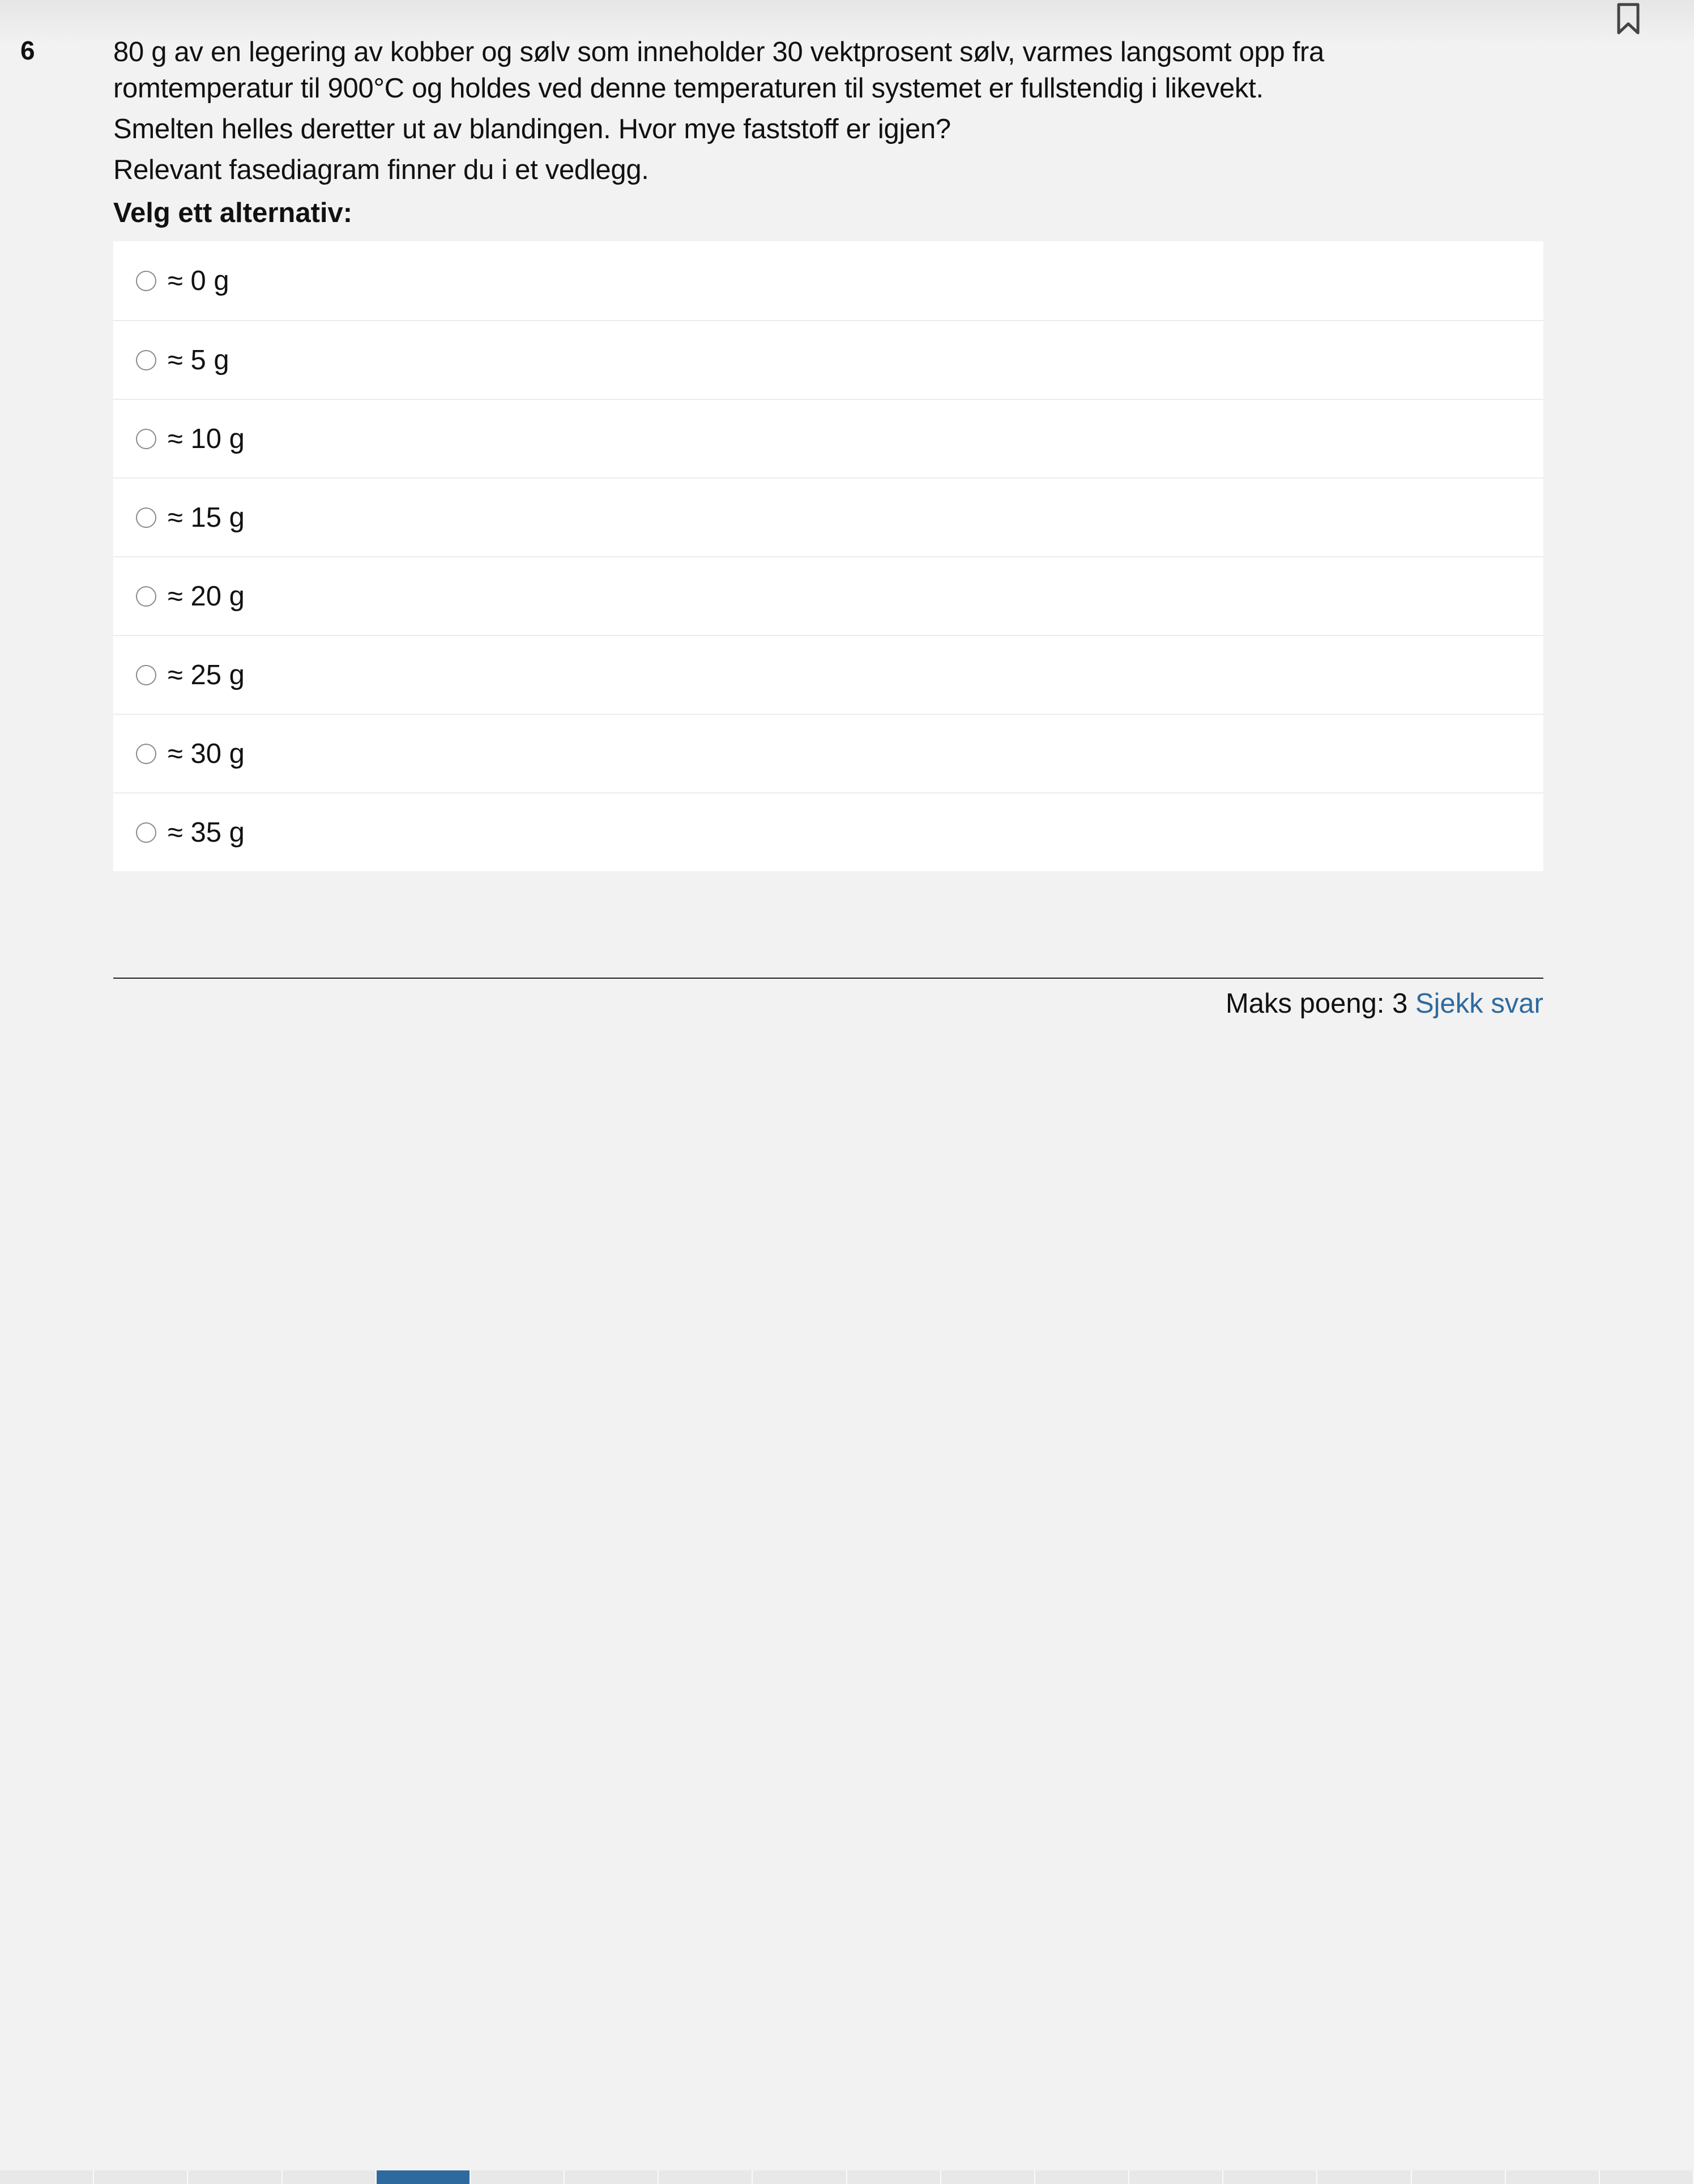 The height and width of the screenshot is (2184, 1694). What do you see at coordinates (233, 213) in the screenshot?
I see `instruction-label: Velg ett alternativ:` at bounding box center [233, 213].